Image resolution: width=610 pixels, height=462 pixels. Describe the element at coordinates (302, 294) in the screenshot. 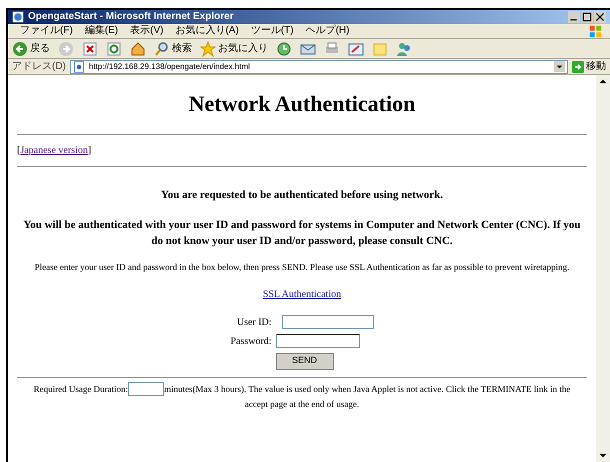

I see `ssl-authentication-link: SSL Authentication` at that location.